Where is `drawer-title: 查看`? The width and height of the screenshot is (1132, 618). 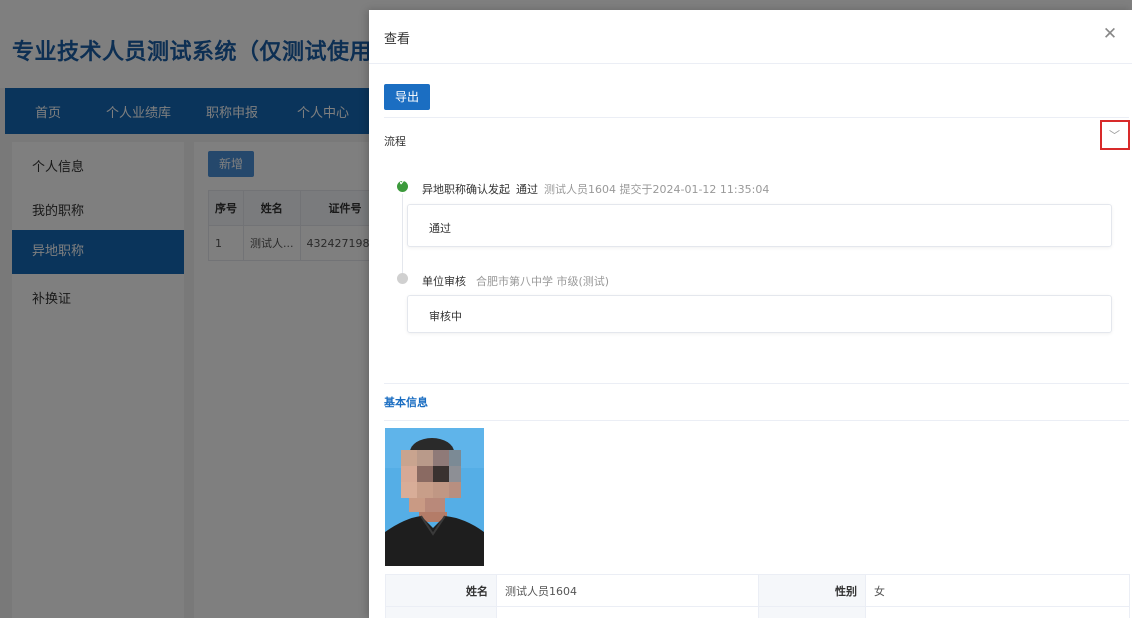
drawer-title: 查看 is located at coordinates (397, 39).